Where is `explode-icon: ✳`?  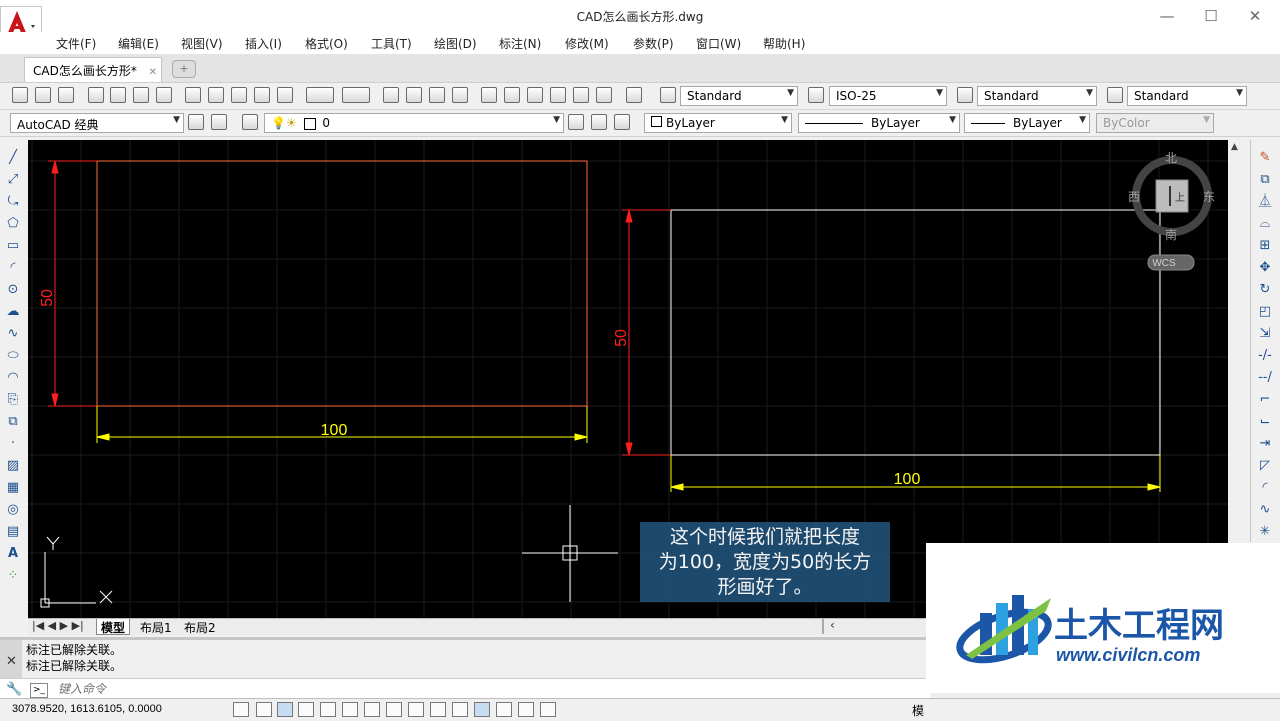 explode-icon: ✳ is located at coordinates (1265, 532).